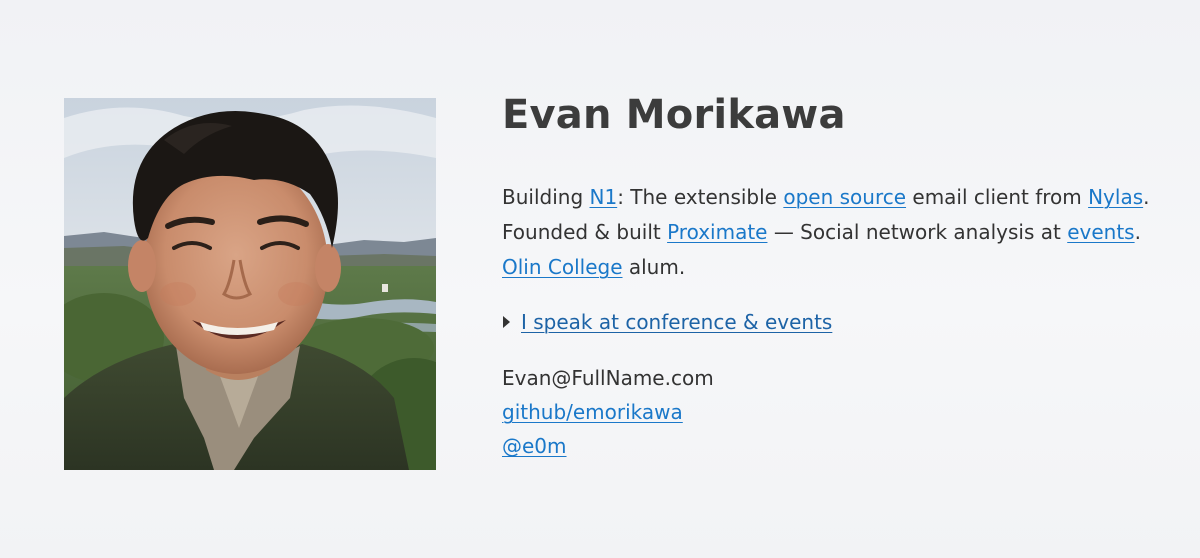  What do you see at coordinates (592, 412) in the screenshot?
I see `link-github: github/emorikawa` at bounding box center [592, 412].